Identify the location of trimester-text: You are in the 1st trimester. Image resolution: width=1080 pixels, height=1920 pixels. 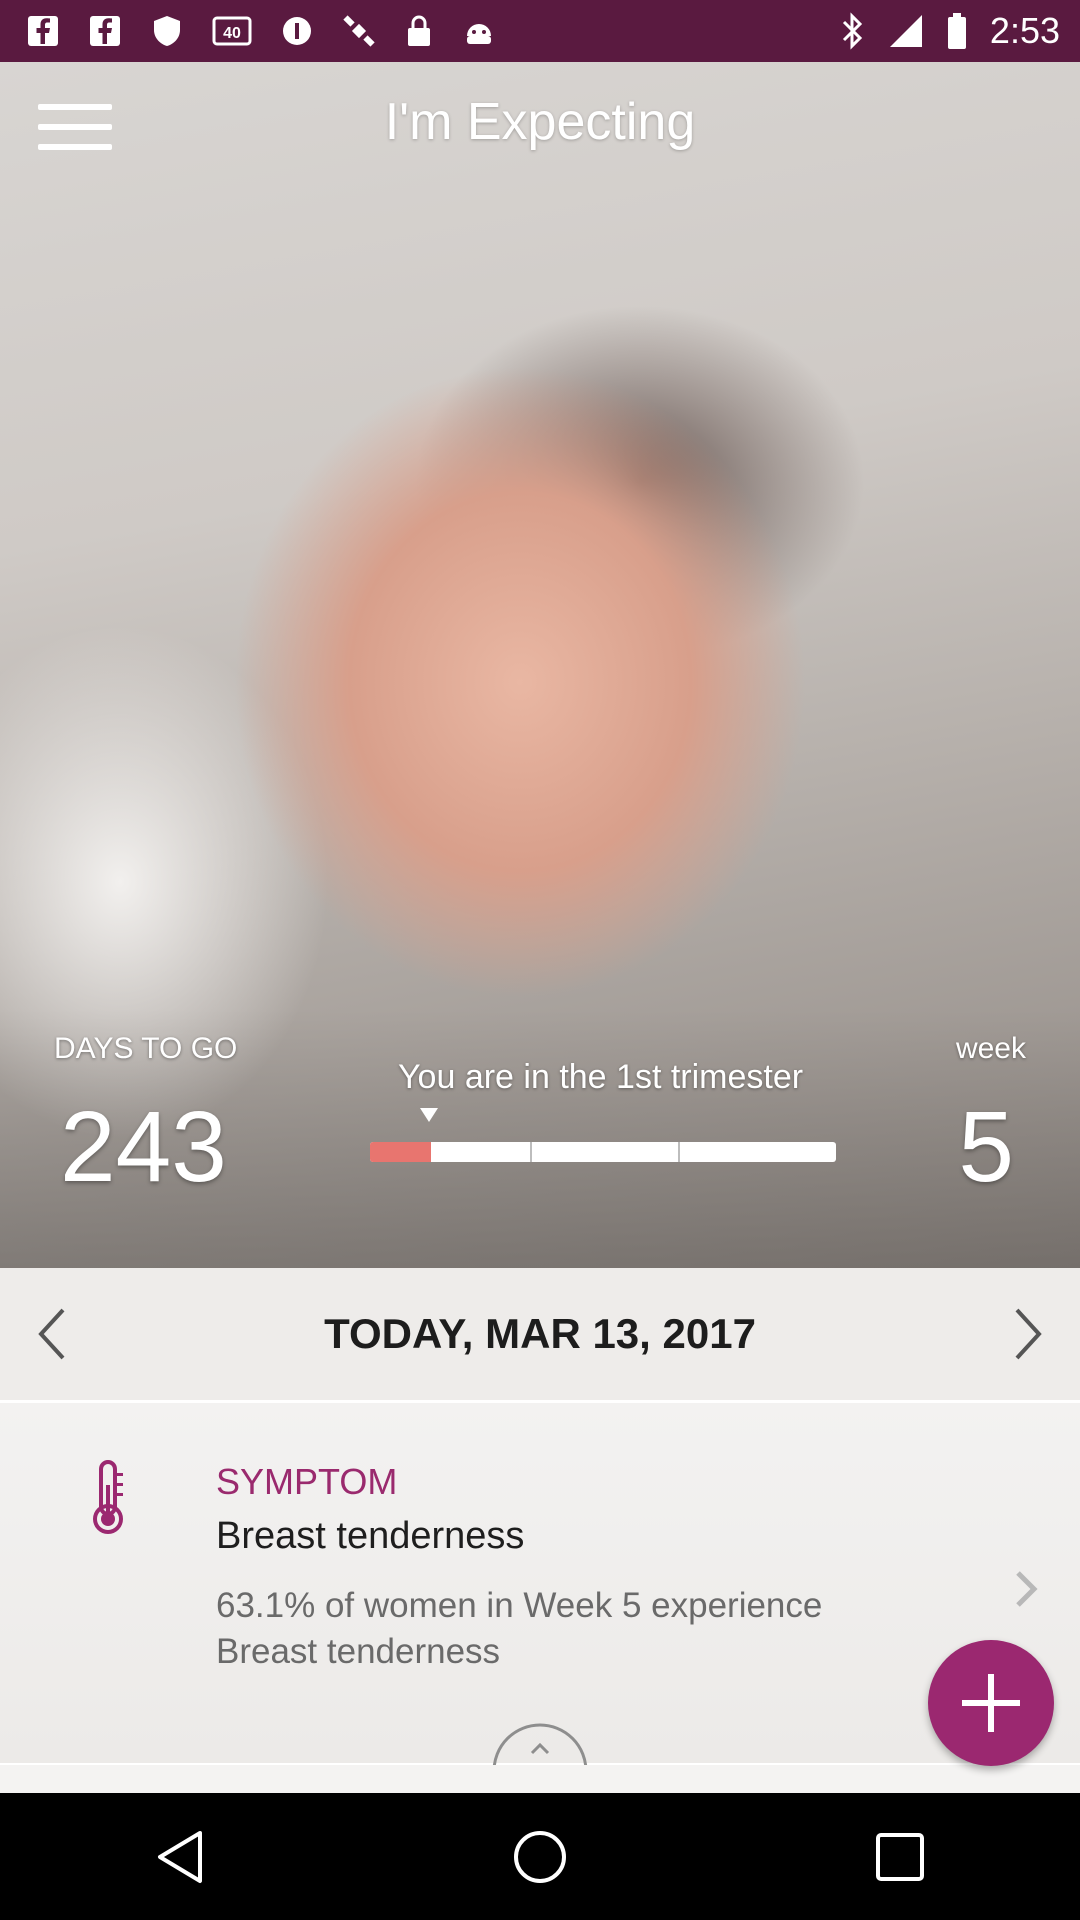
(601, 1077).